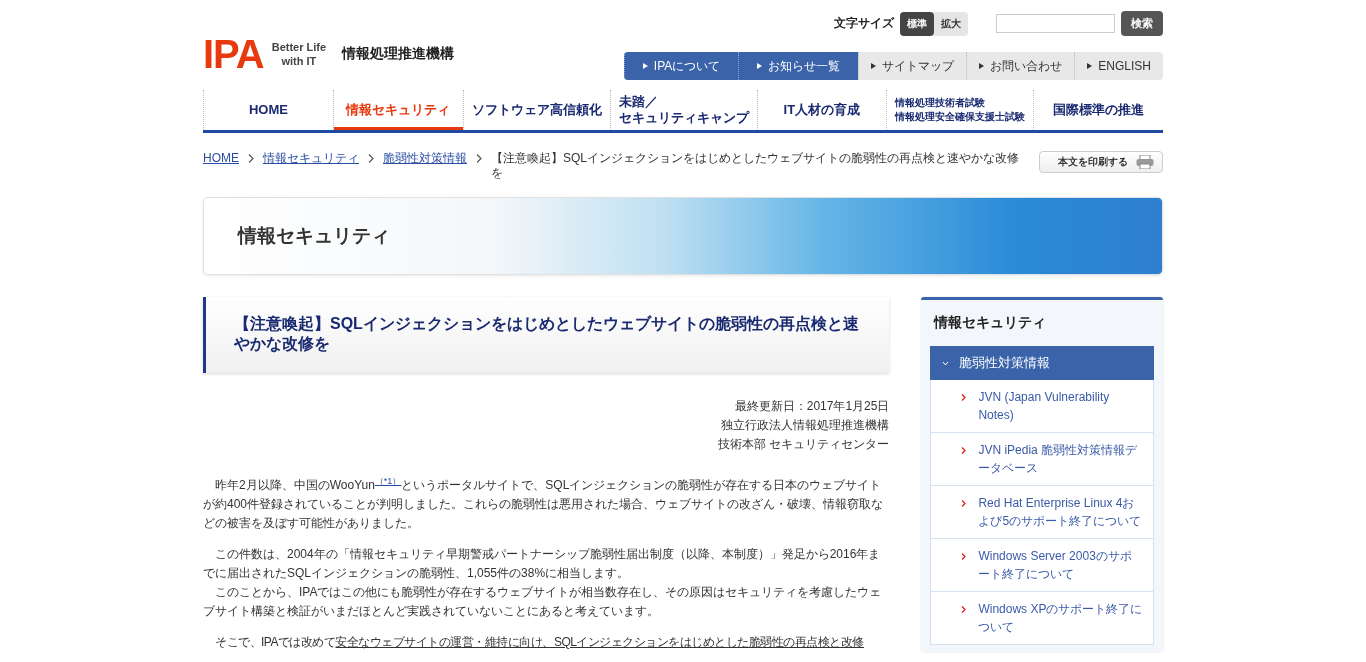 The width and height of the screenshot is (1366, 662). Describe the element at coordinates (1101, 162) in the screenshot. I see `print-button: 本文を印刷する` at that location.